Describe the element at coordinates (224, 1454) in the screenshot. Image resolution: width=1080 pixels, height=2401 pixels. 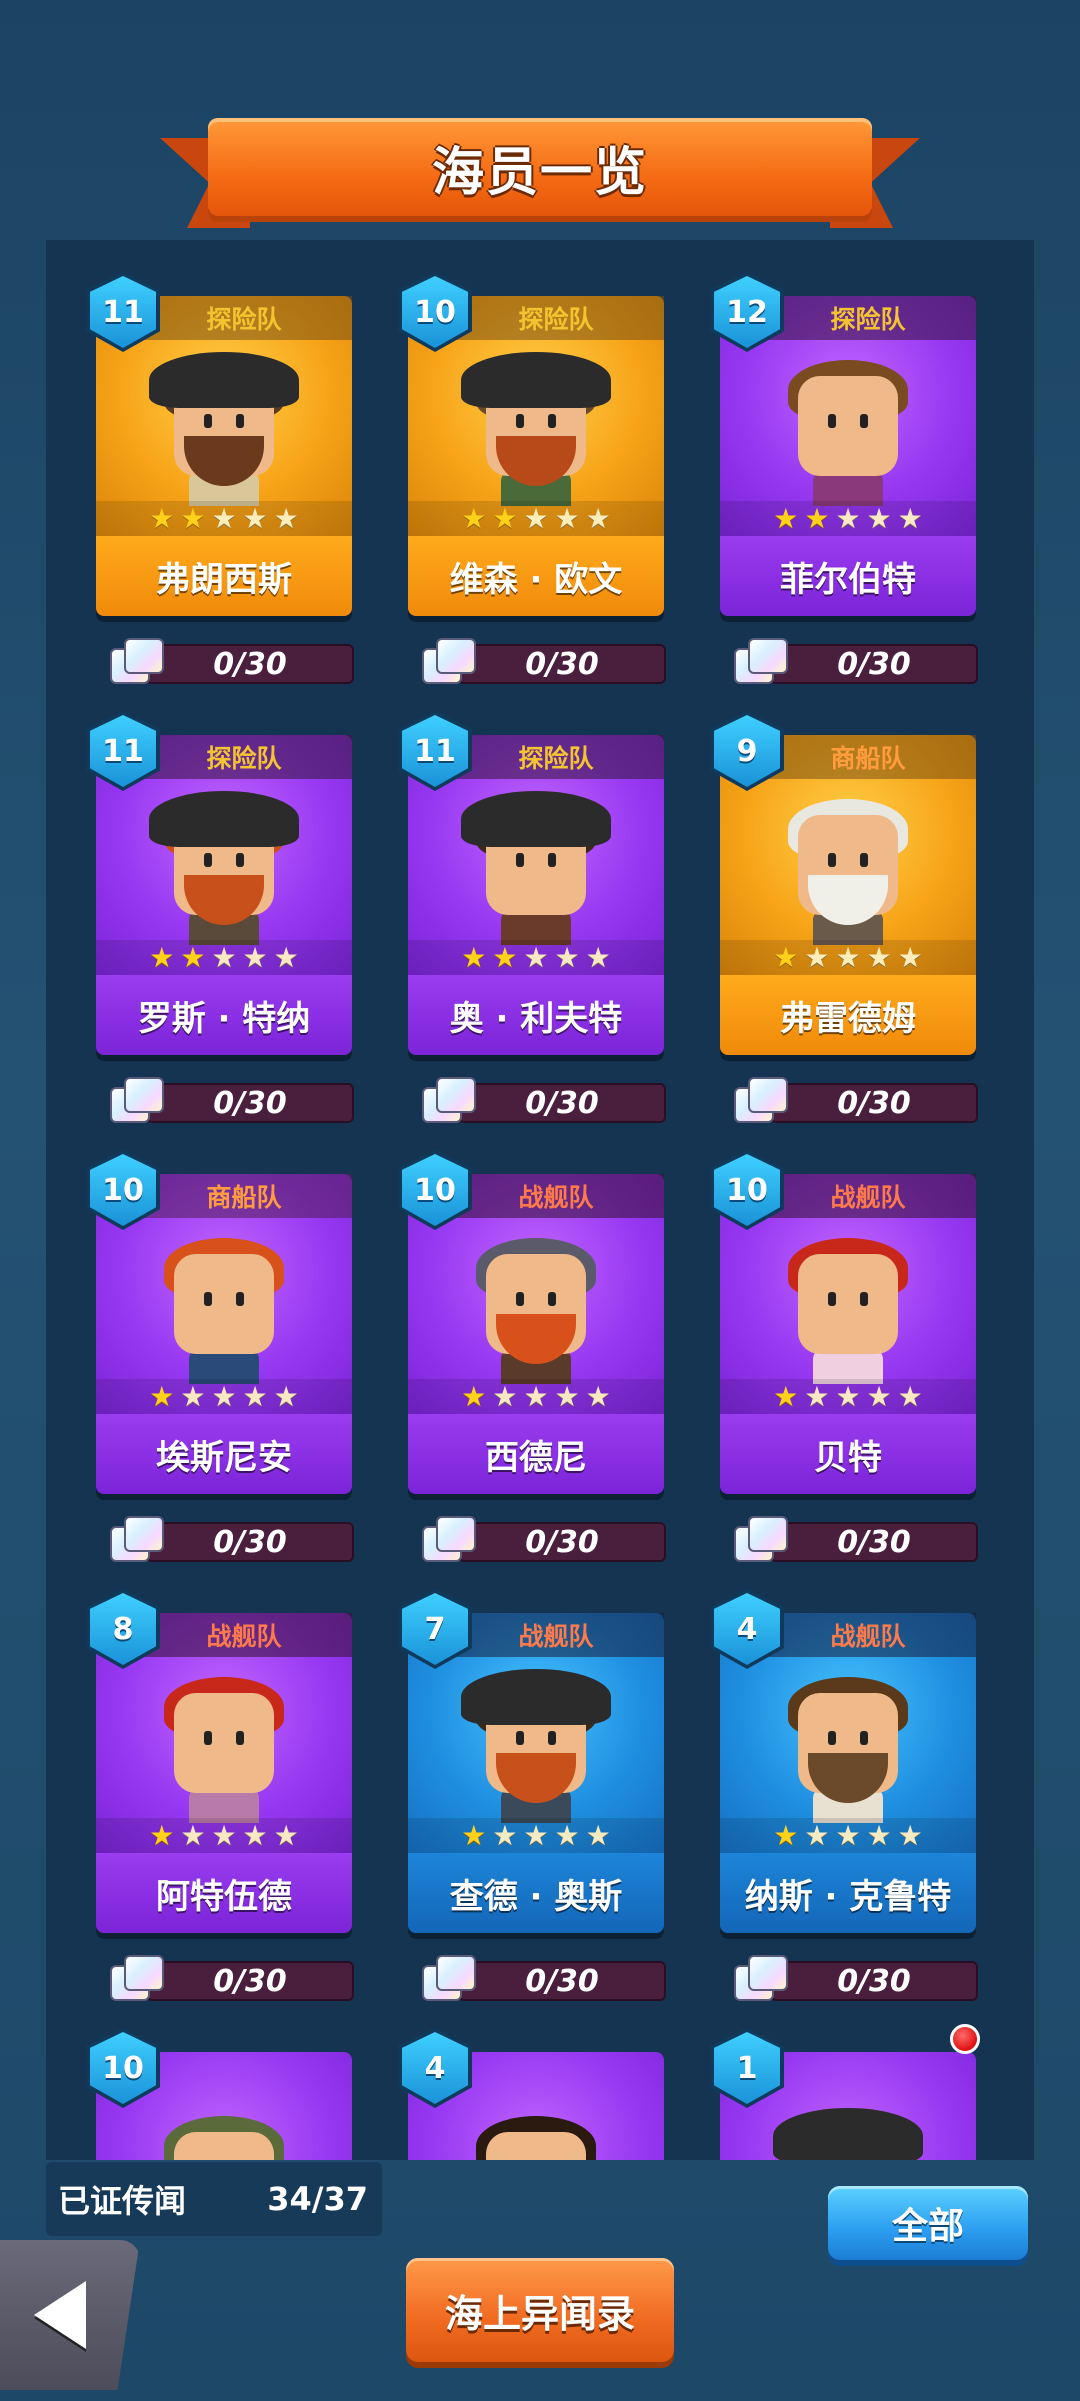
I see `crew-name: 埃斯尼安` at that location.